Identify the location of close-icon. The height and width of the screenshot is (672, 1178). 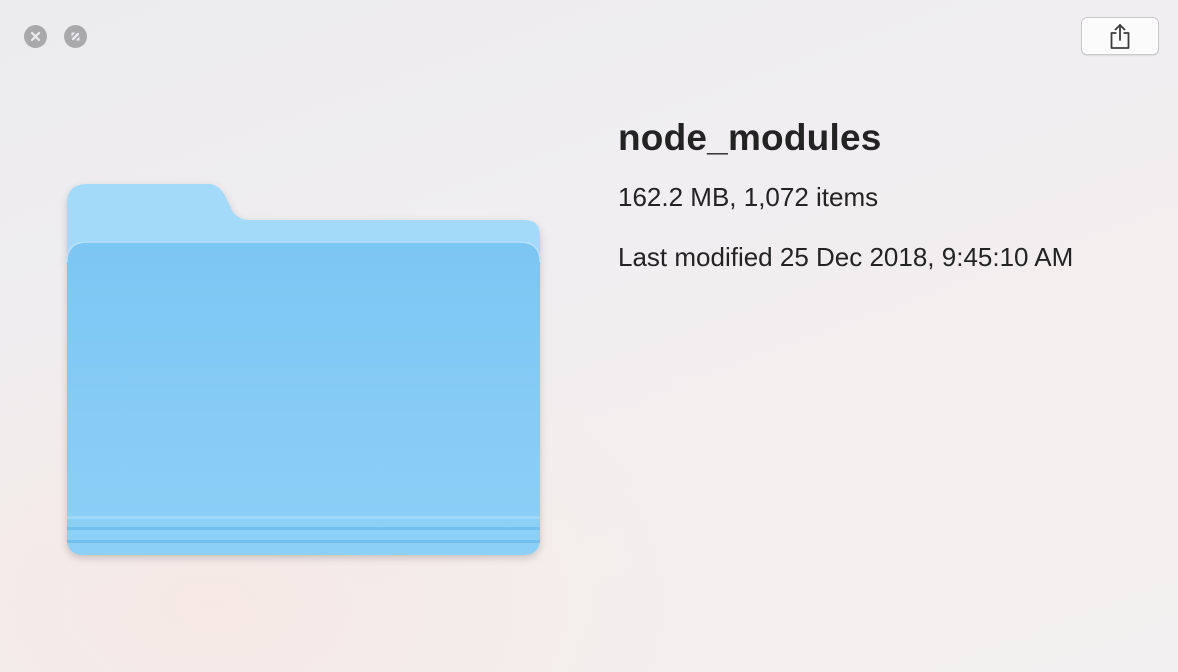
(35, 36).